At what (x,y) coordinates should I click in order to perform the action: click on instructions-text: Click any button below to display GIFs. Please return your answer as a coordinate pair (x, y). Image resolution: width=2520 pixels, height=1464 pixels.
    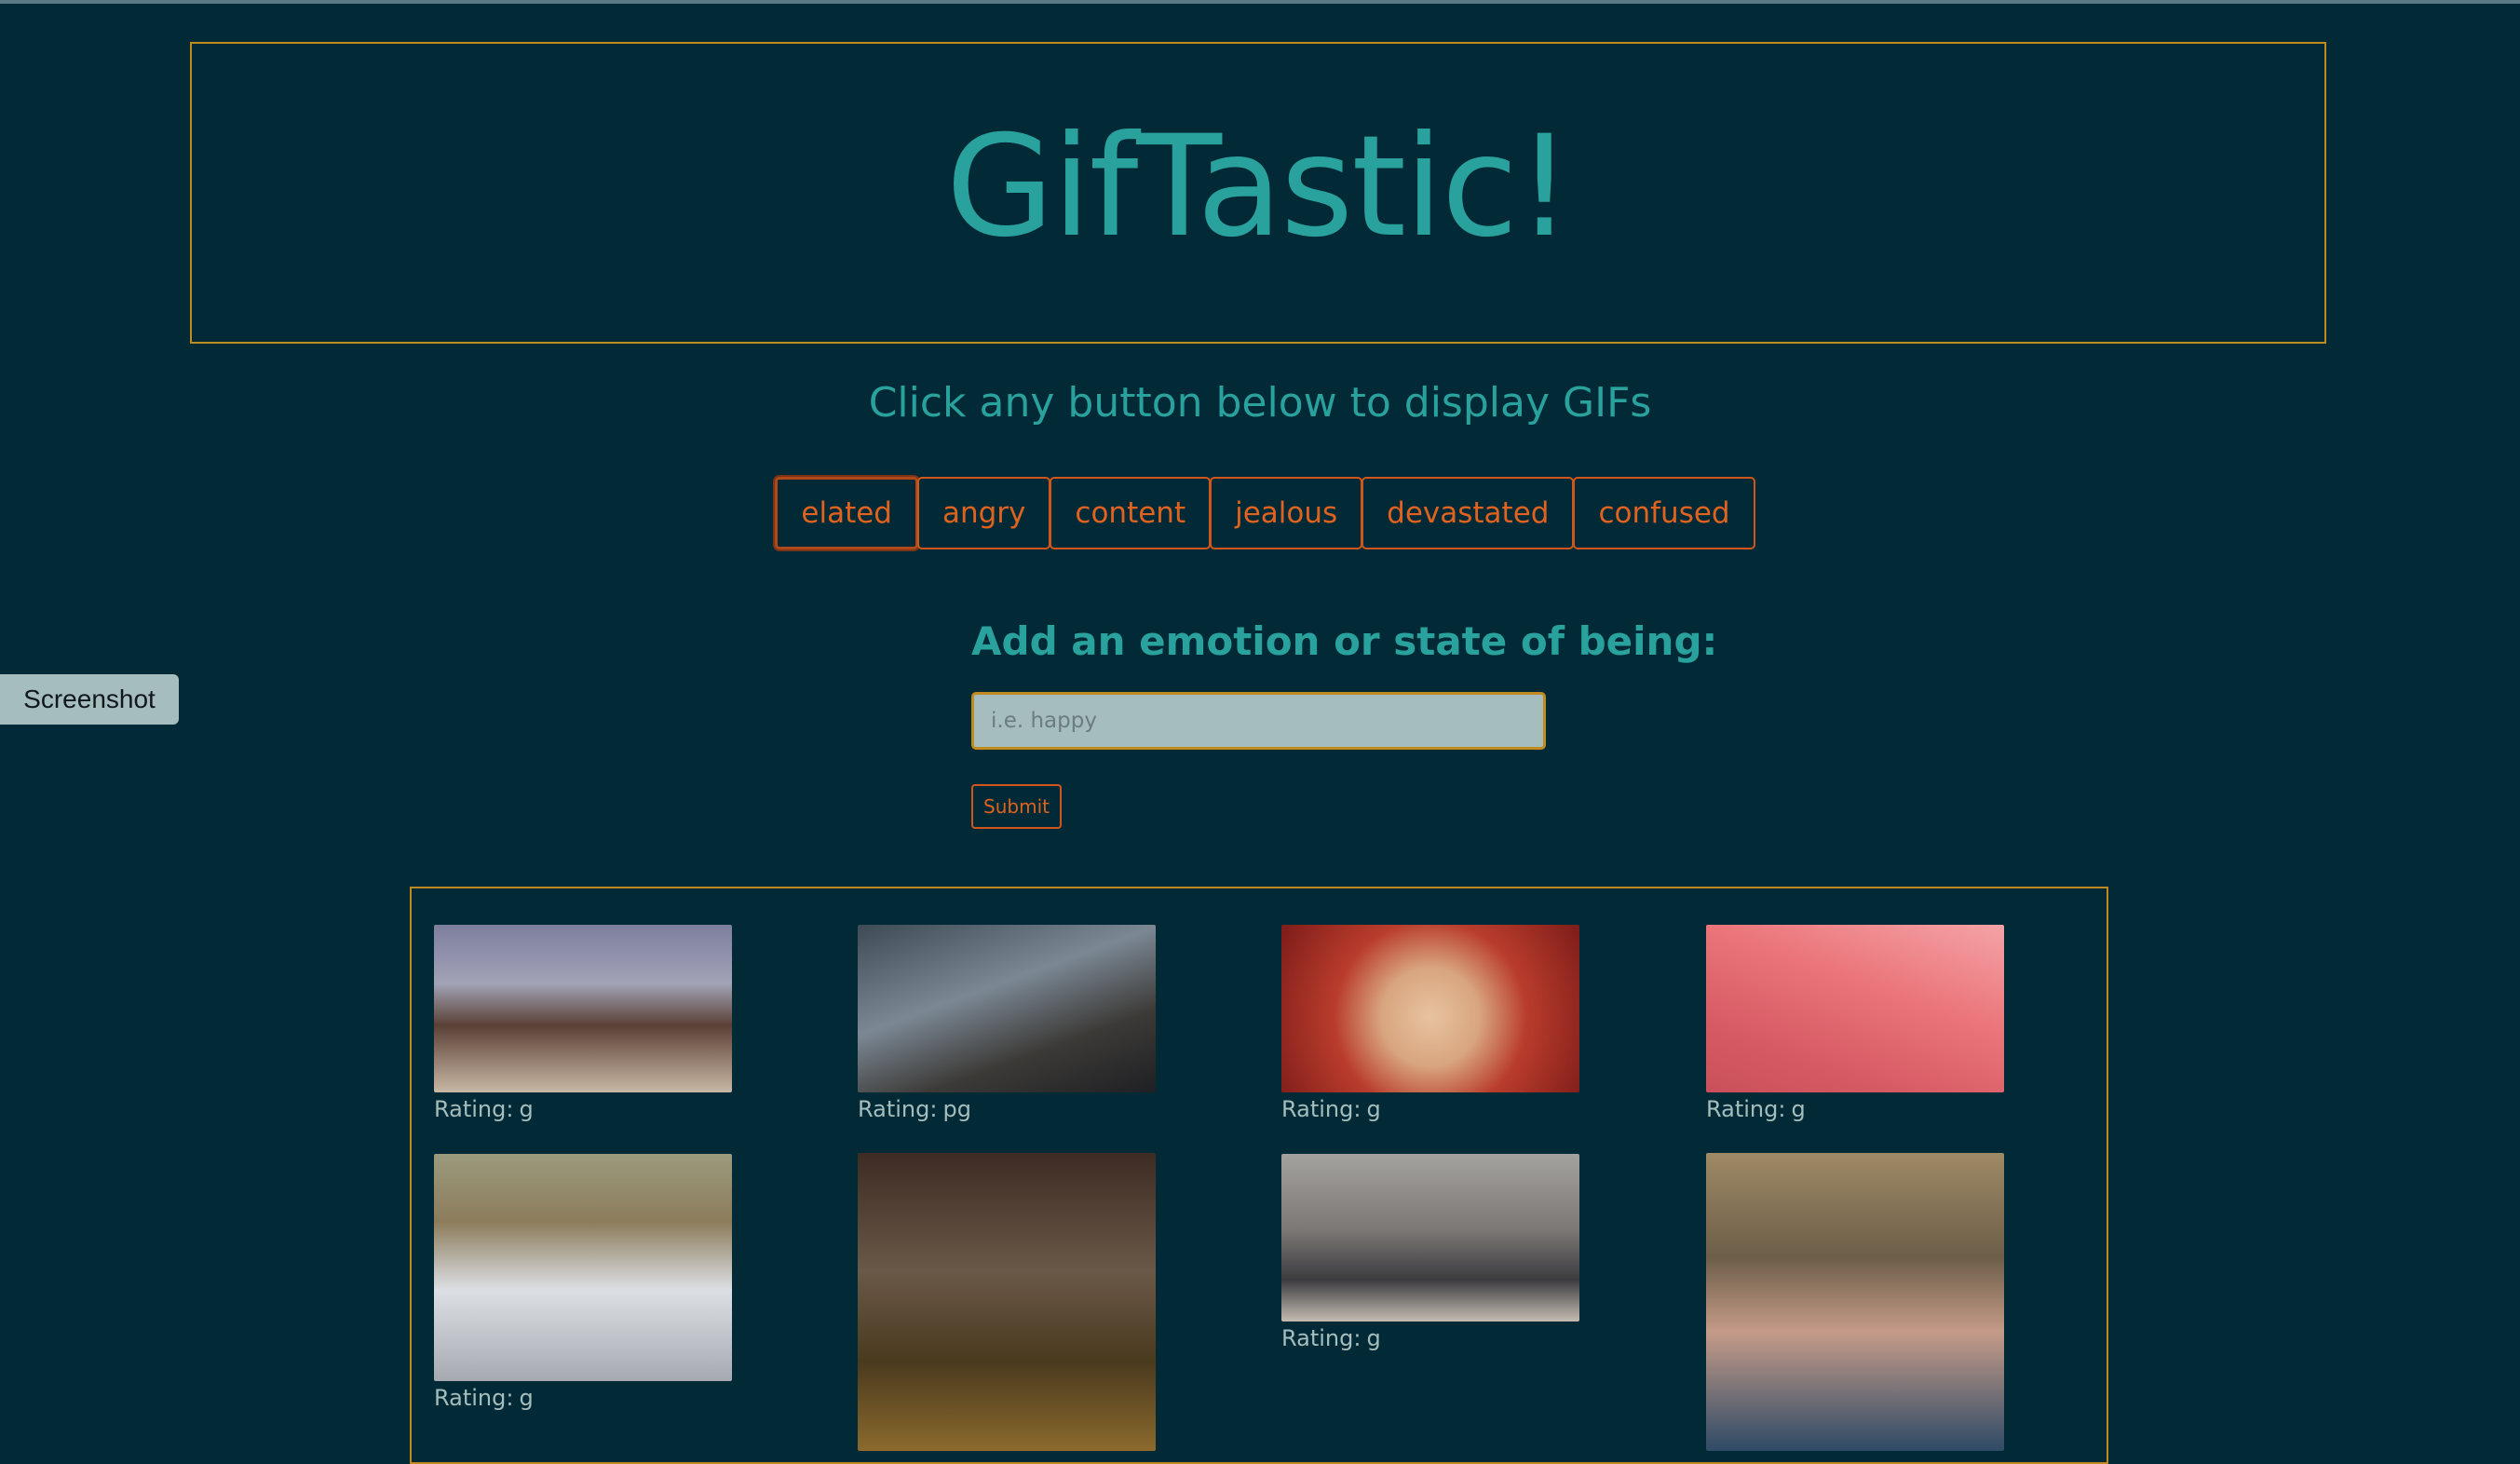
    Looking at the image, I should click on (1260, 403).